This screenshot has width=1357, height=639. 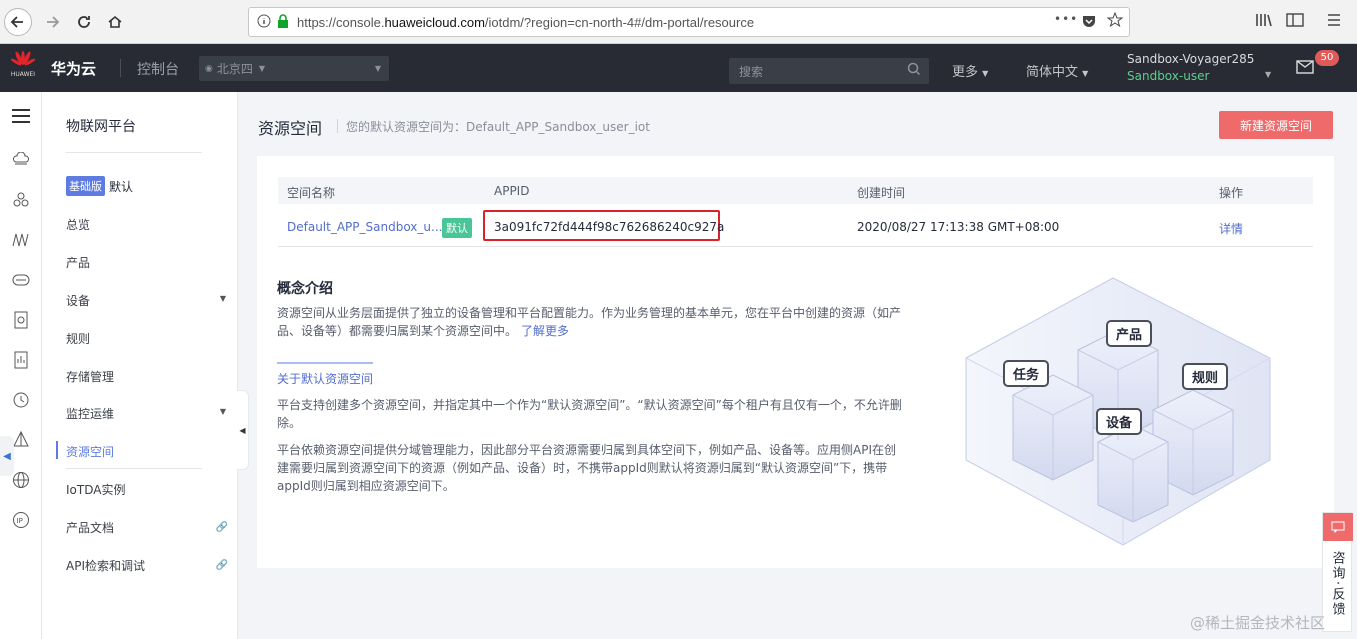 I want to click on sidebar-collapse-handle: ◀, so click(x=243, y=430).